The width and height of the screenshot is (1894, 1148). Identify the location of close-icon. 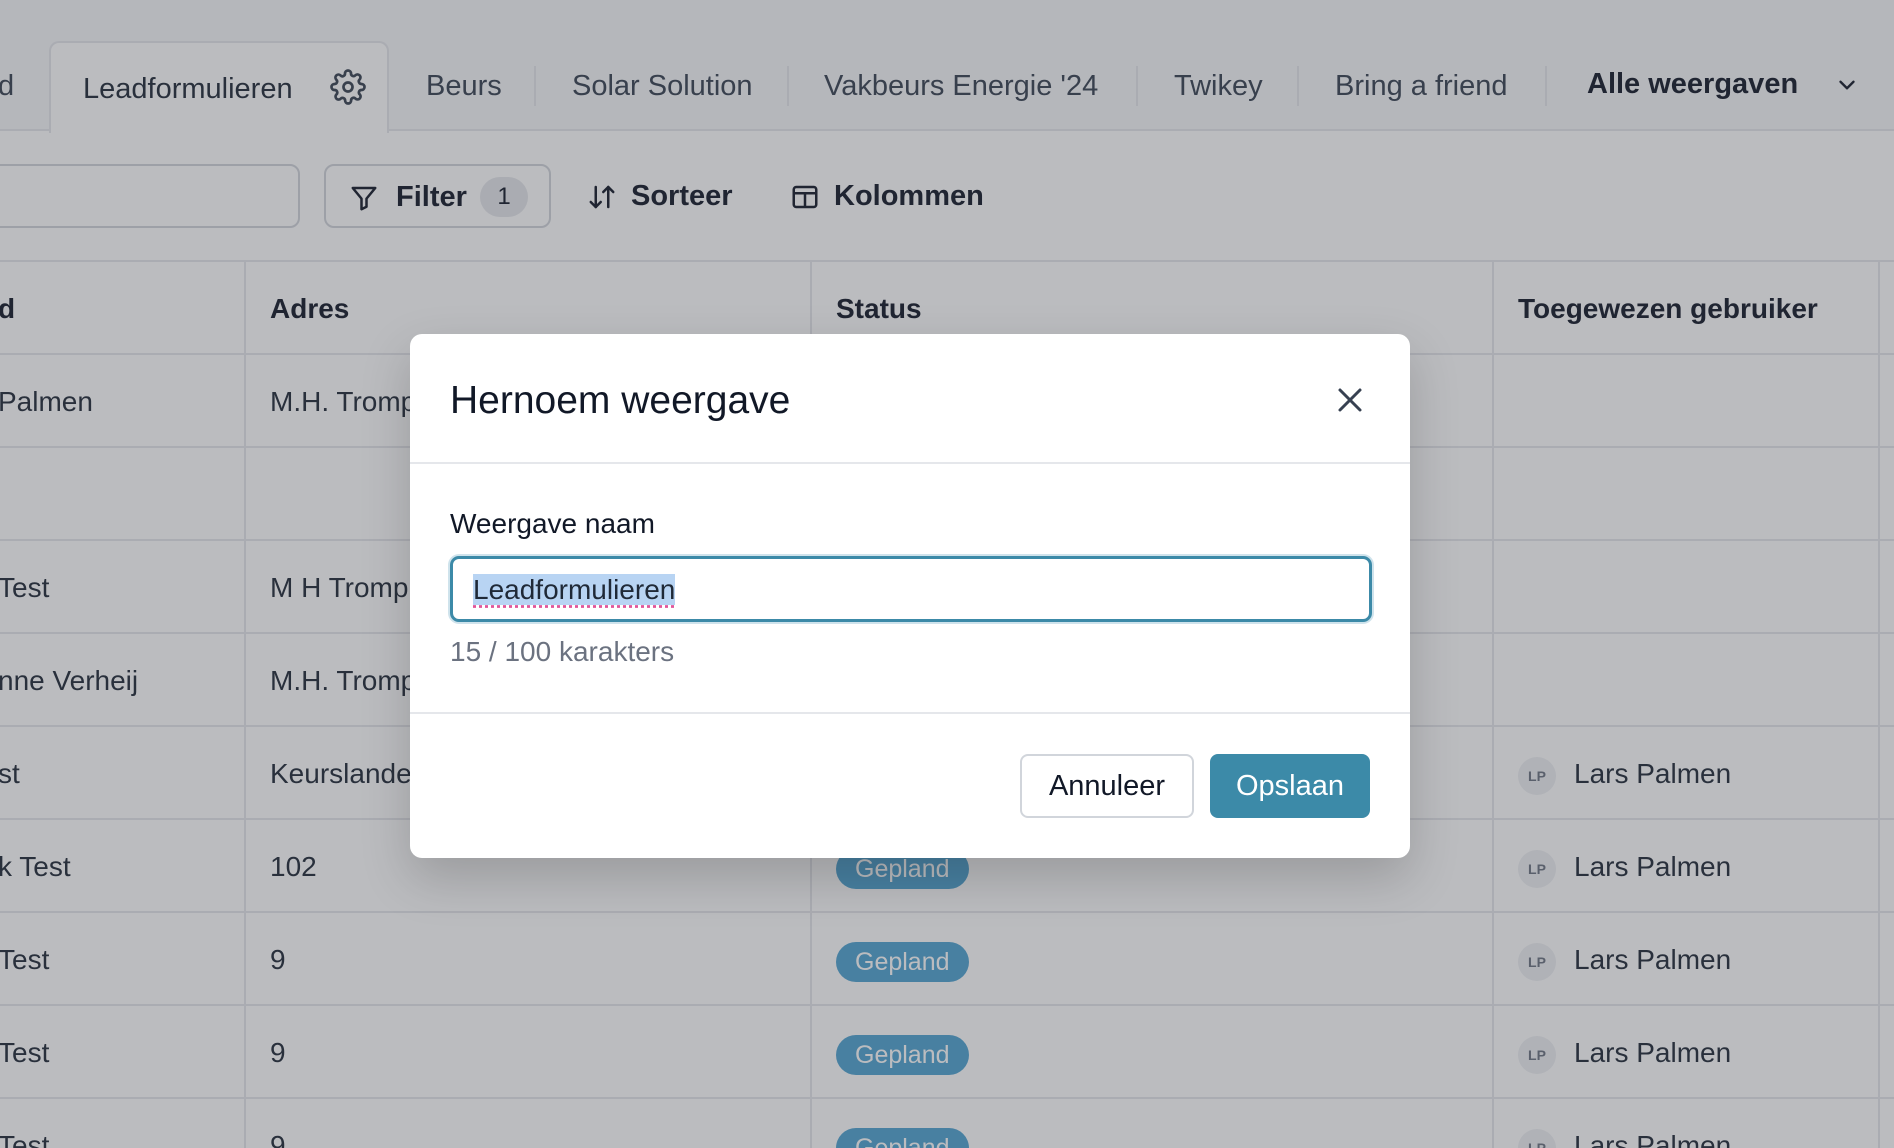
(1350, 400).